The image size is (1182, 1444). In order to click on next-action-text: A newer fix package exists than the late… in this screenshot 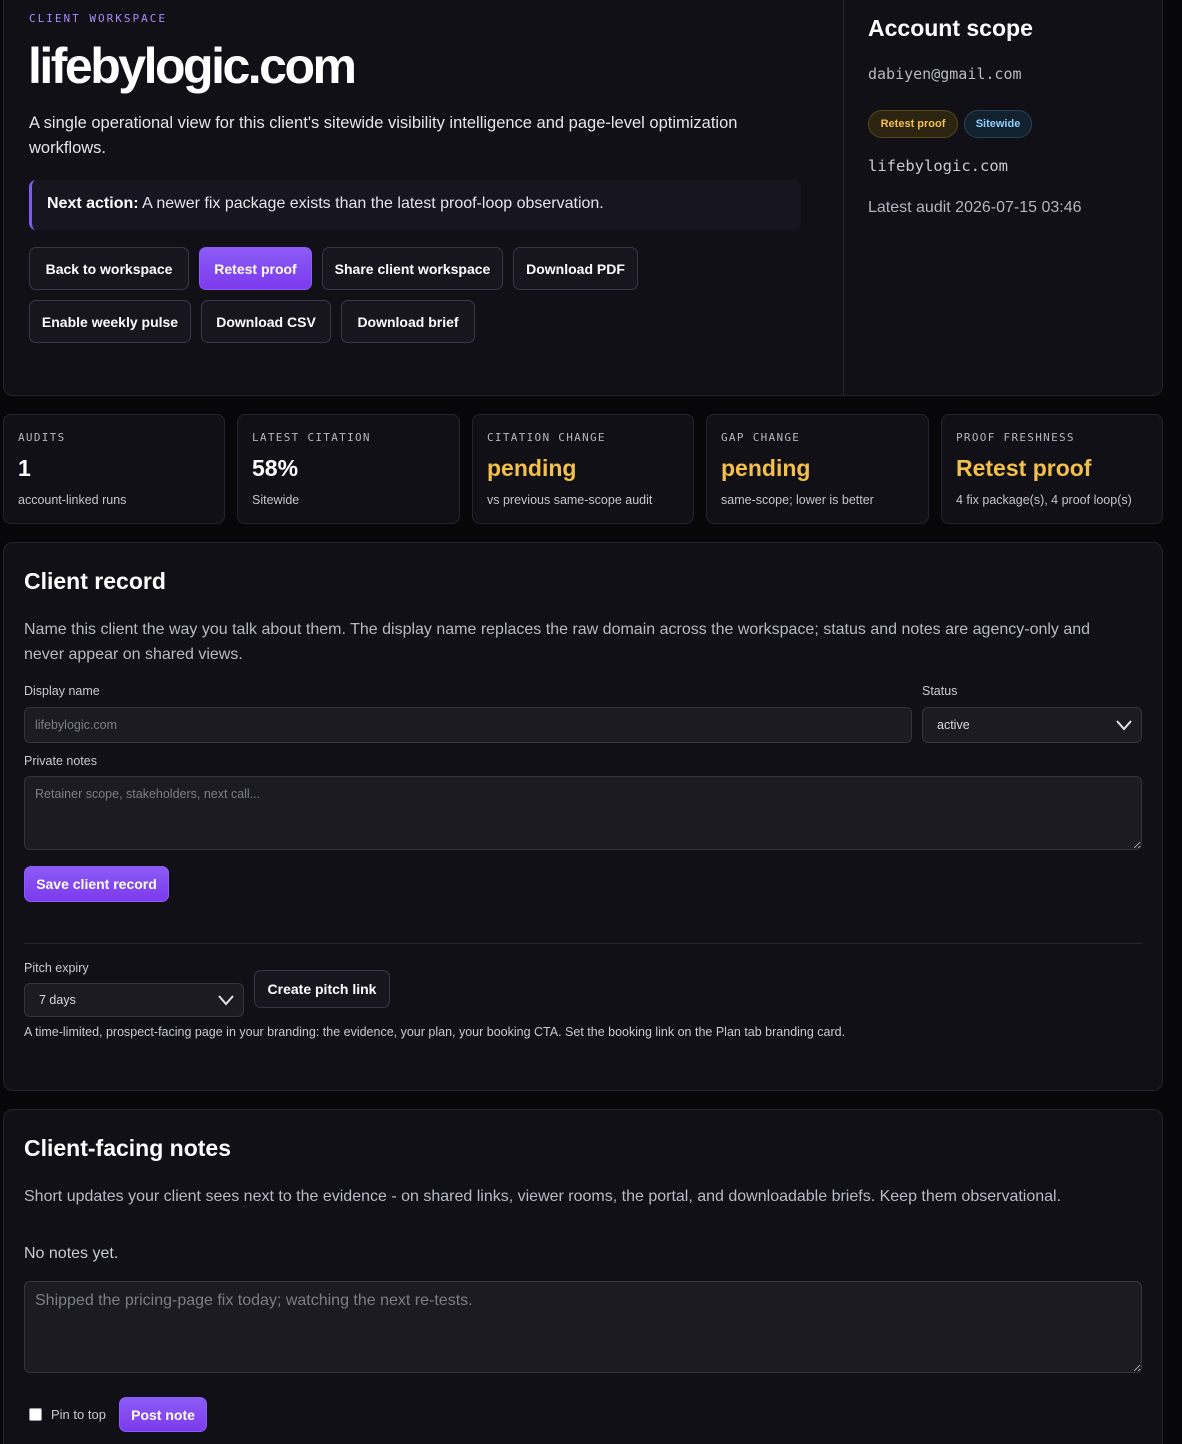, I will do `click(373, 203)`.